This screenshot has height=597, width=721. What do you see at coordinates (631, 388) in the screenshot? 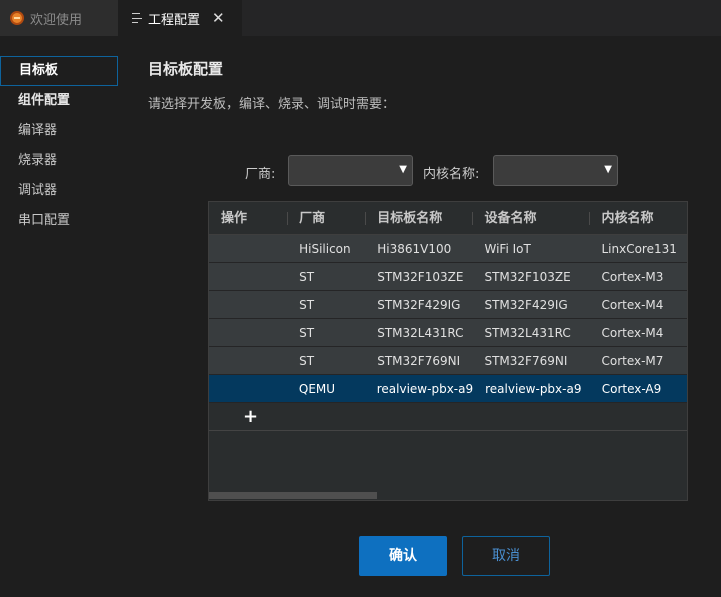
I see `table-cell: Cortex-A9` at bounding box center [631, 388].